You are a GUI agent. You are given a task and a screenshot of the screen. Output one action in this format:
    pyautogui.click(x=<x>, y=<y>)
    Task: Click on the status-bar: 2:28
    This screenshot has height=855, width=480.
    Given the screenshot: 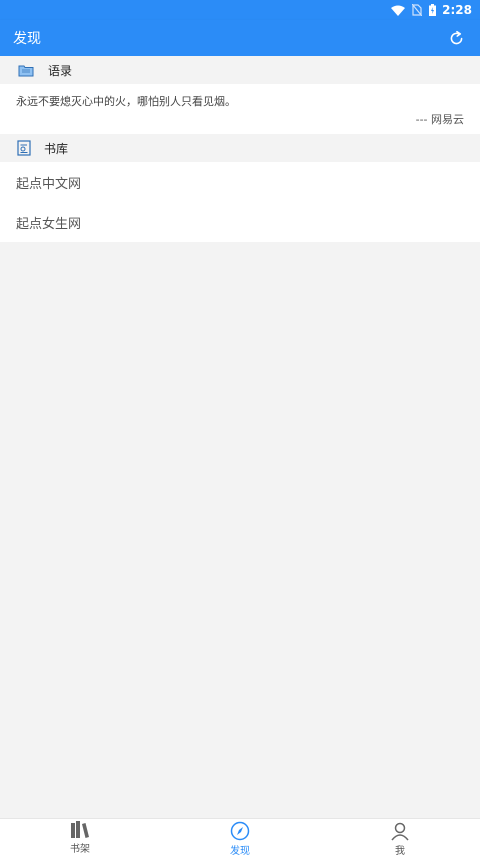 What is the action you would take?
    pyautogui.click(x=240, y=10)
    